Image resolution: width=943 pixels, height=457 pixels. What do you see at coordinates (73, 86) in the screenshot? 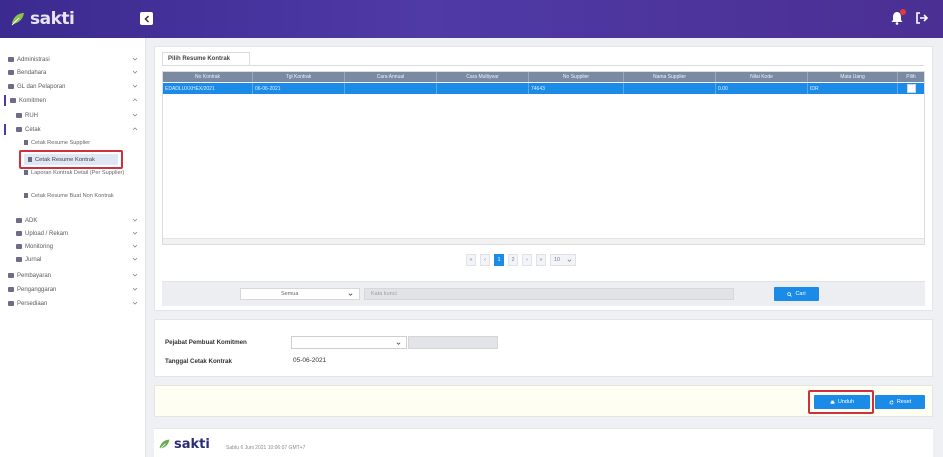
I see `sidebar-item-gl-pelaporan: GL dan Pelaporan` at bounding box center [73, 86].